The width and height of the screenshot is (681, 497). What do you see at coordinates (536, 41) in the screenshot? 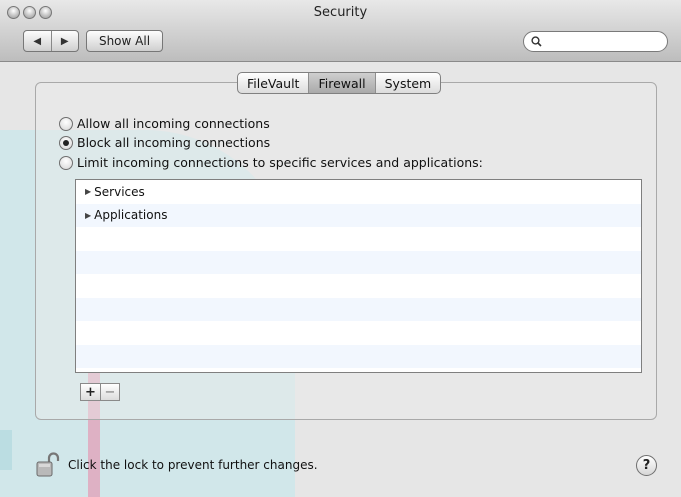
I see `search-icon` at bounding box center [536, 41].